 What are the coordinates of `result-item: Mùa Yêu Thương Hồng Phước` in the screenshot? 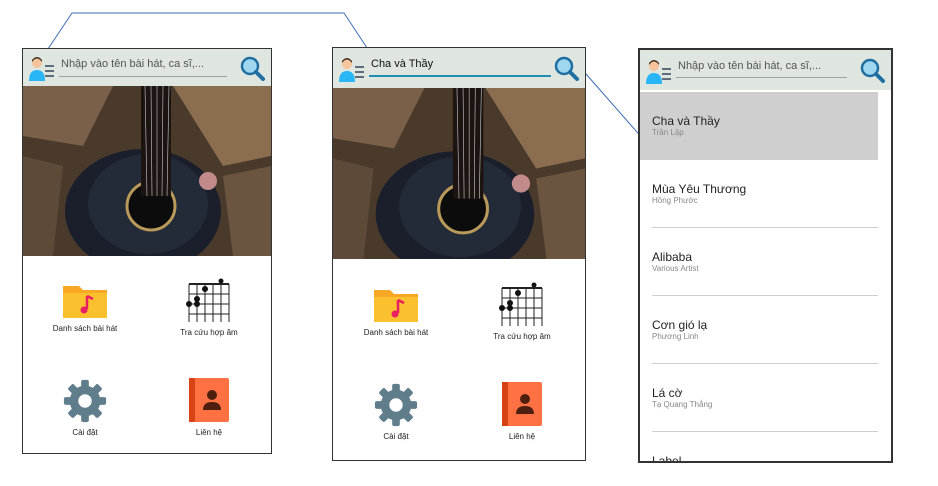 It's located at (759, 194).